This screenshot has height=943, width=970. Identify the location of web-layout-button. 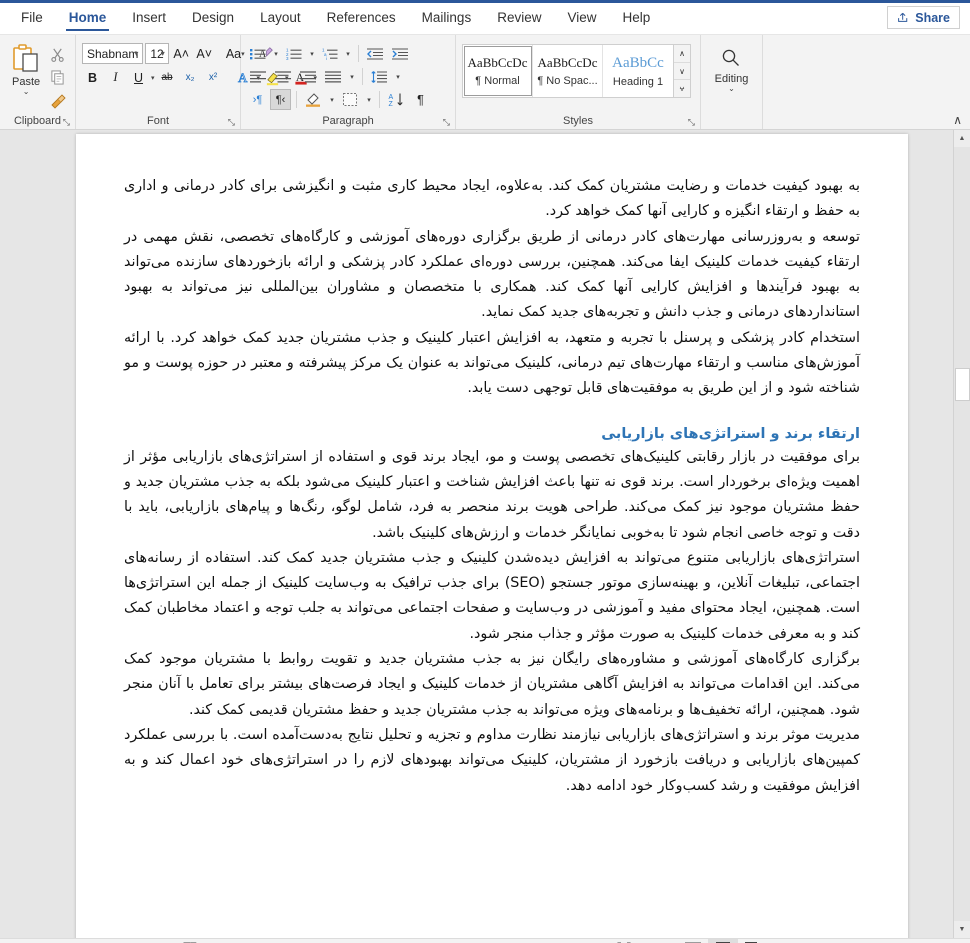
(753, 941).